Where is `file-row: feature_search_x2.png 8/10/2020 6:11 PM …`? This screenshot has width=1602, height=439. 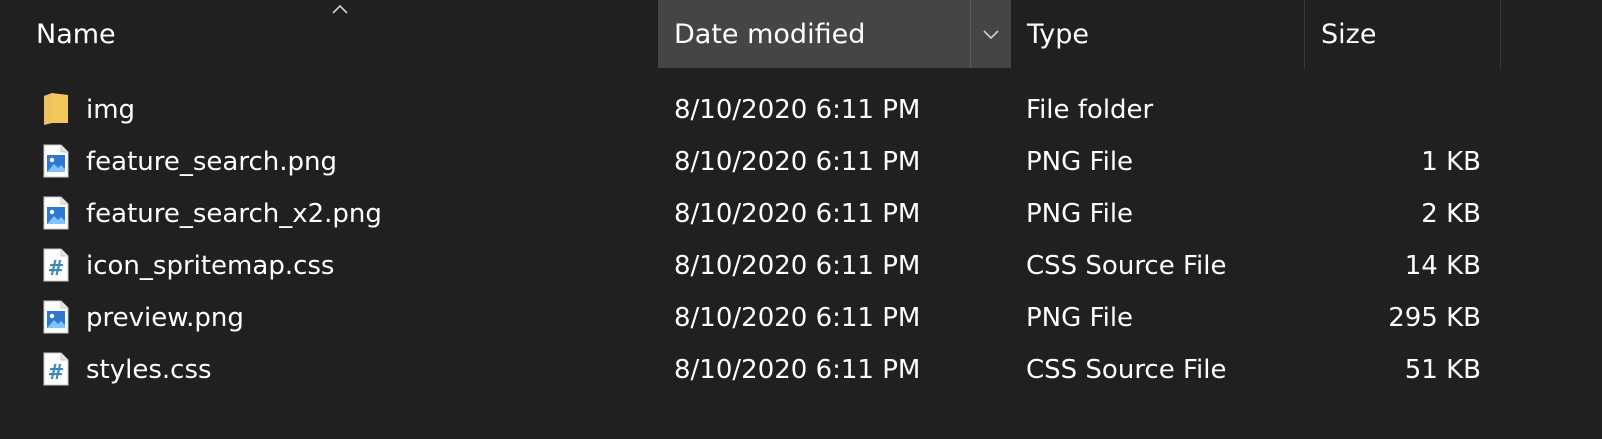
file-row: feature_search_x2.png 8/10/2020 6:11 PM … is located at coordinates (801, 214).